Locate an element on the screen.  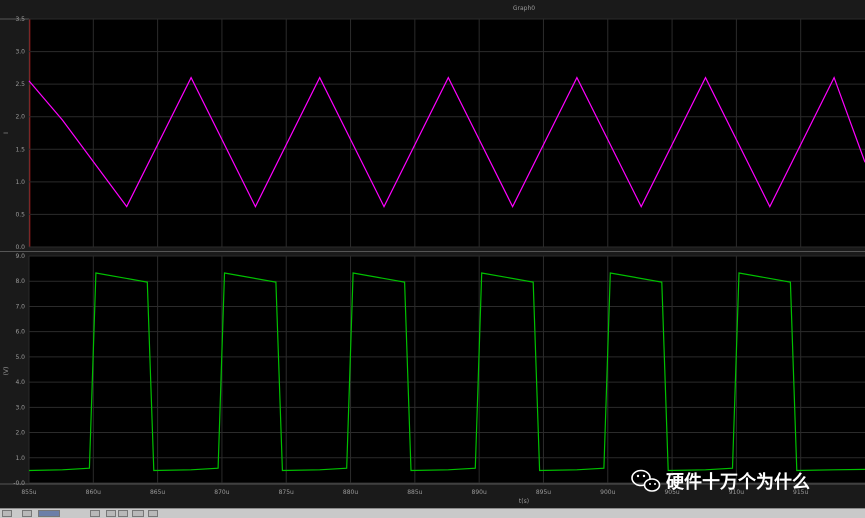
x-tick-label: 885u is located at coordinates (414, 492).